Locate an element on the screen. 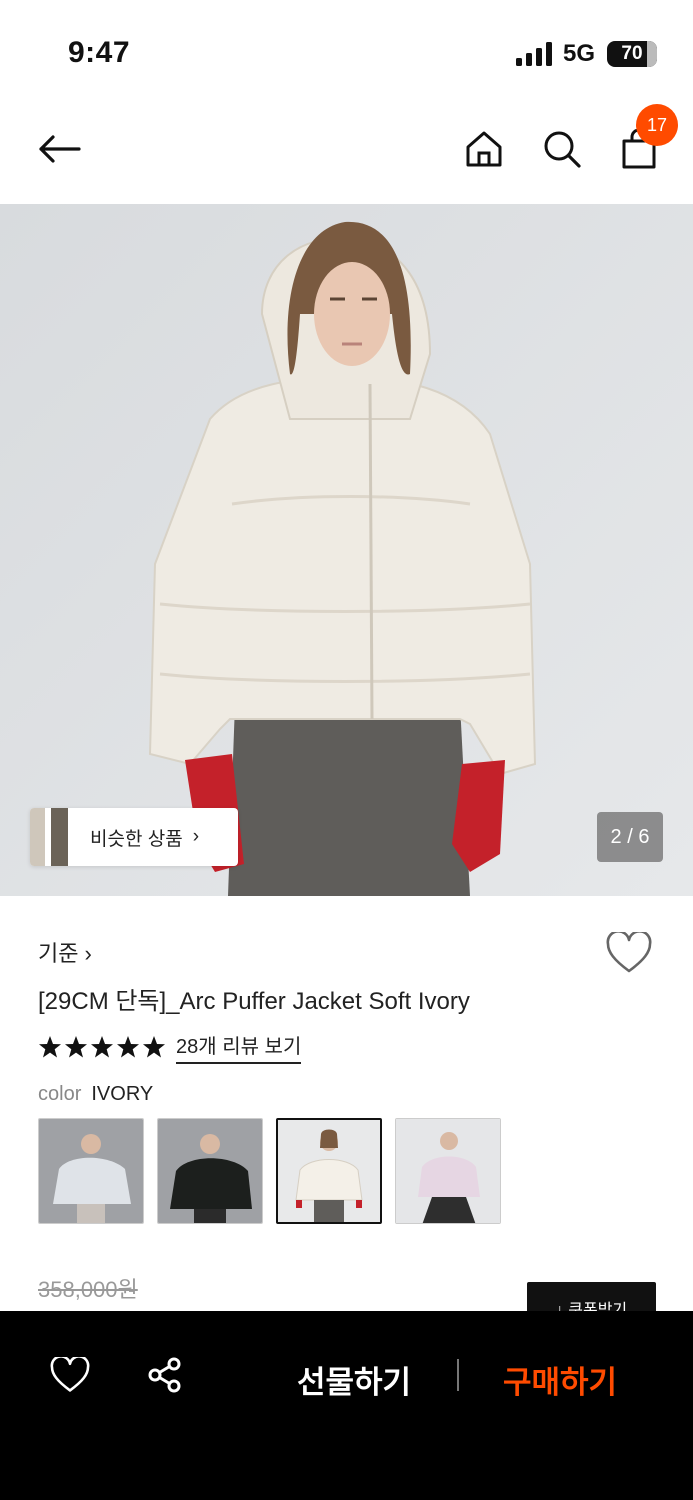  top-nav is located at coordinates (346, 152).